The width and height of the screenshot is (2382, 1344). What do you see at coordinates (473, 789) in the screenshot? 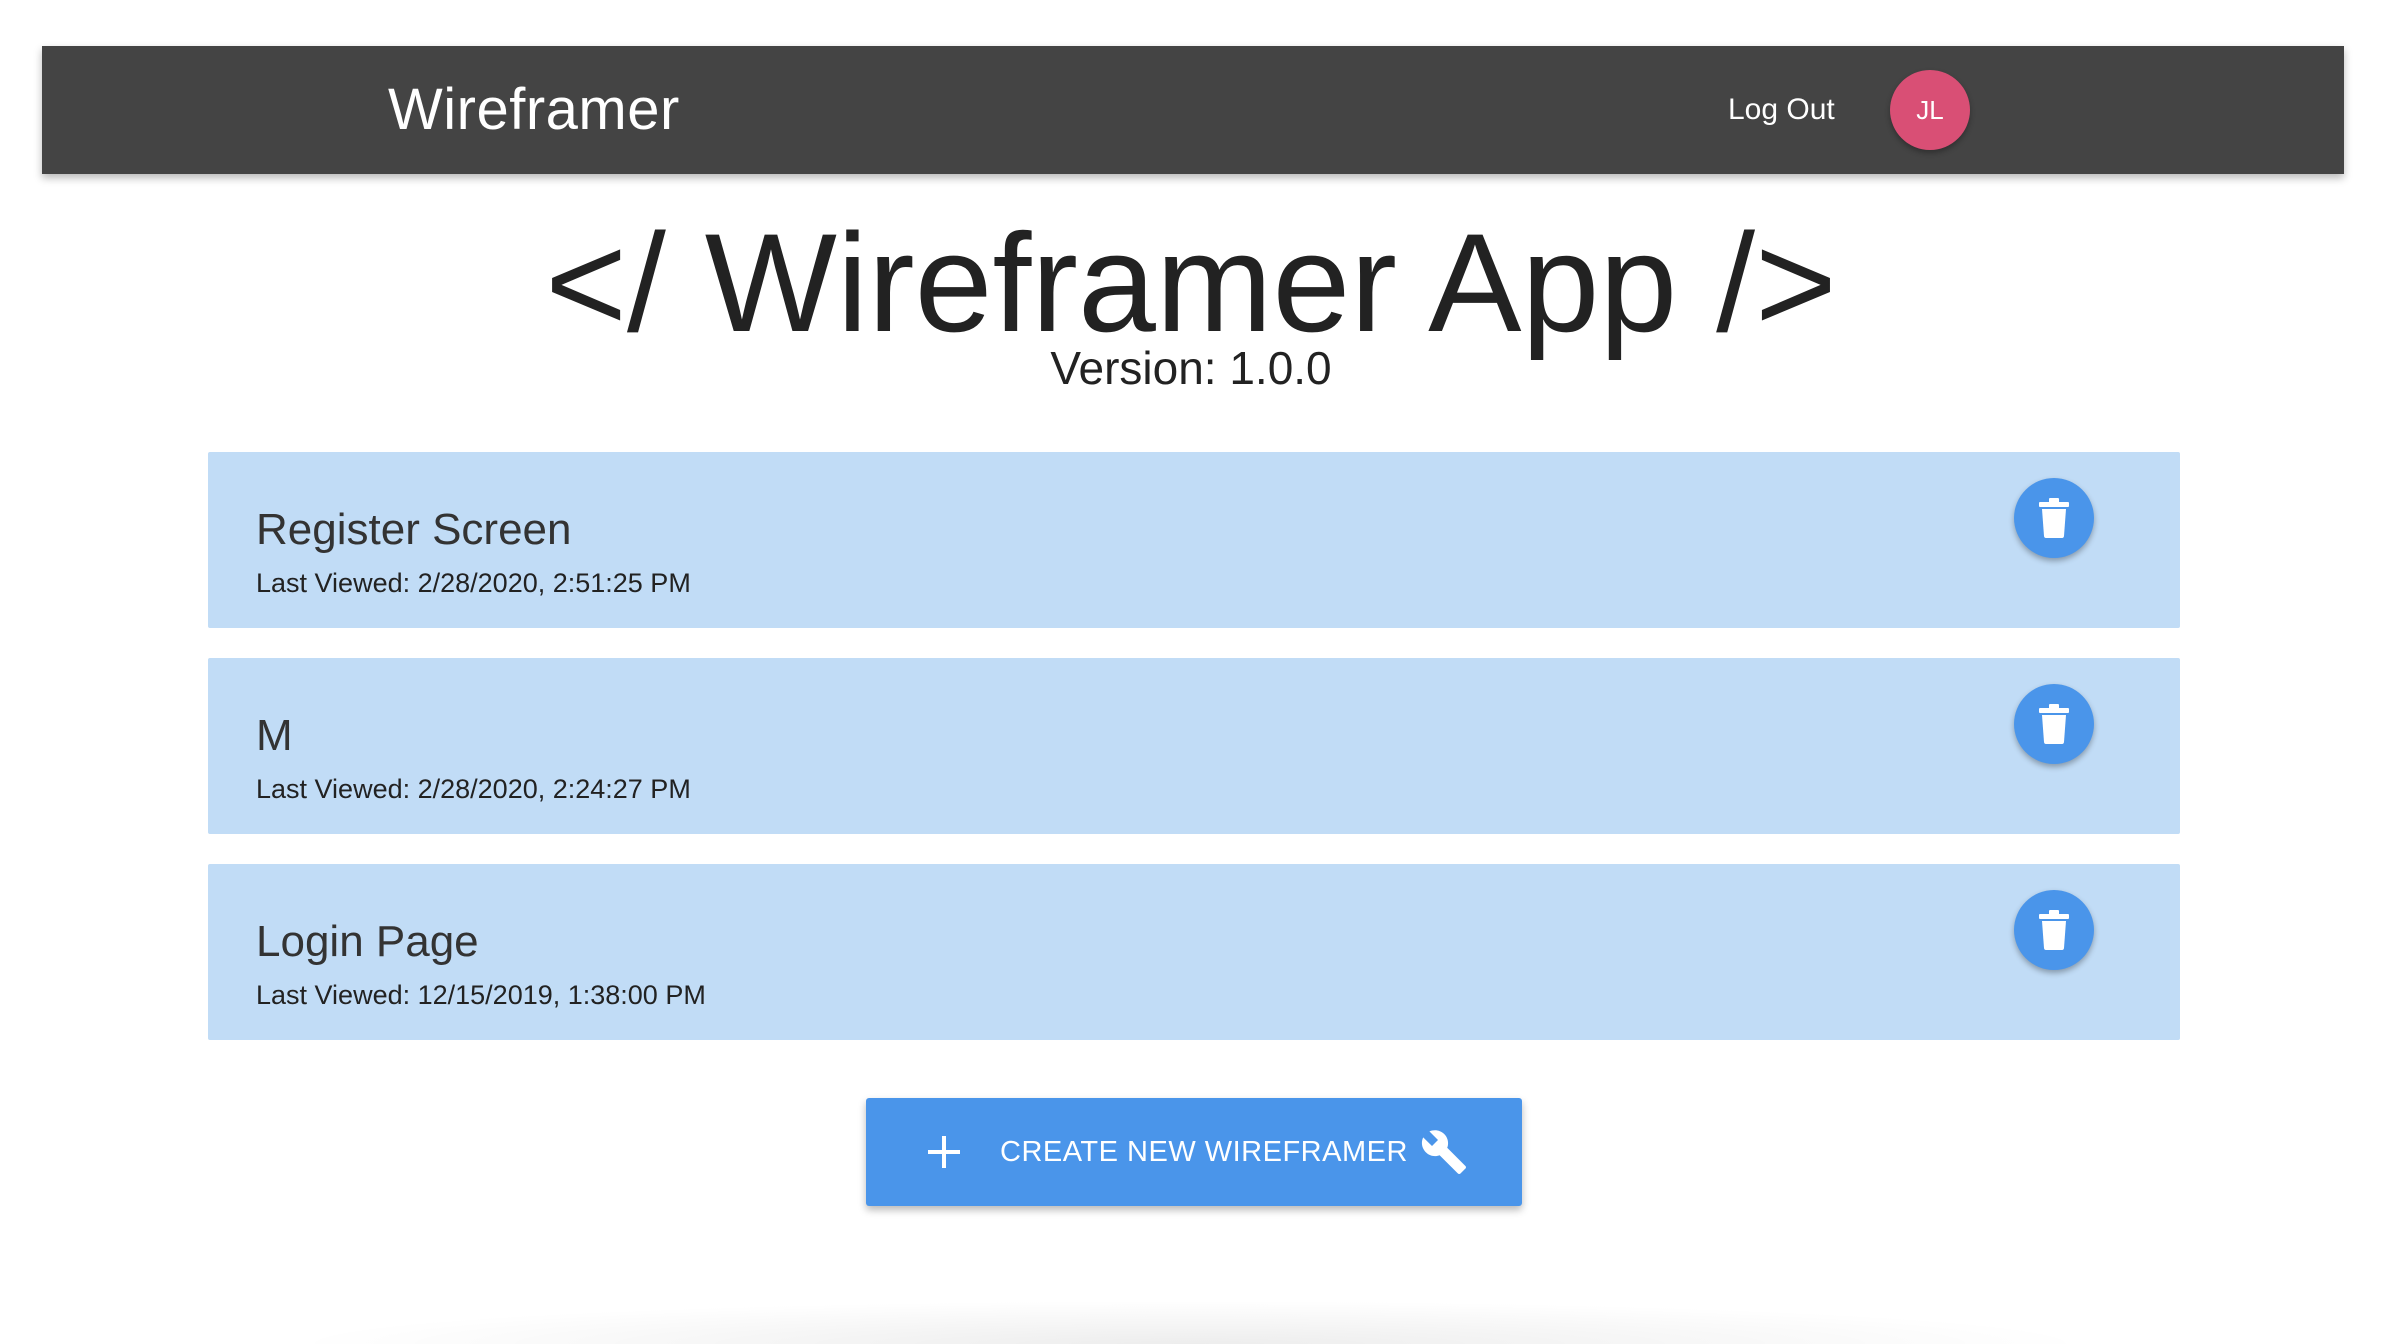
I see `last-viewed-text: Last Viewed: 2/28/2020, 2:24:27 PM` at bounding box center [473, 789].